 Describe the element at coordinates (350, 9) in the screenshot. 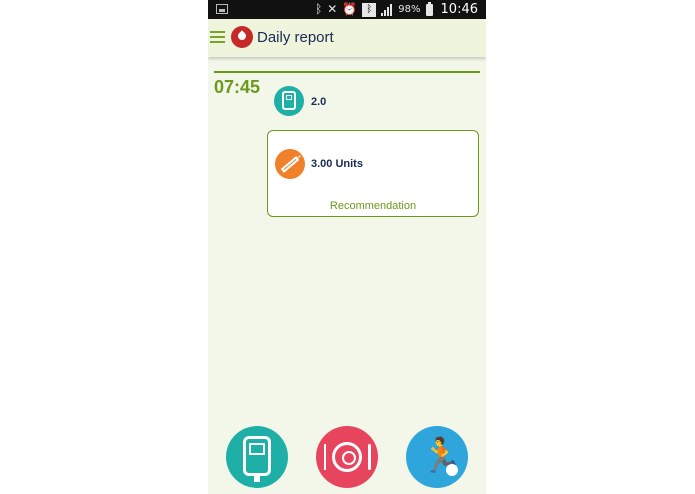

I see `alarm-icon: ⏰` at that location.